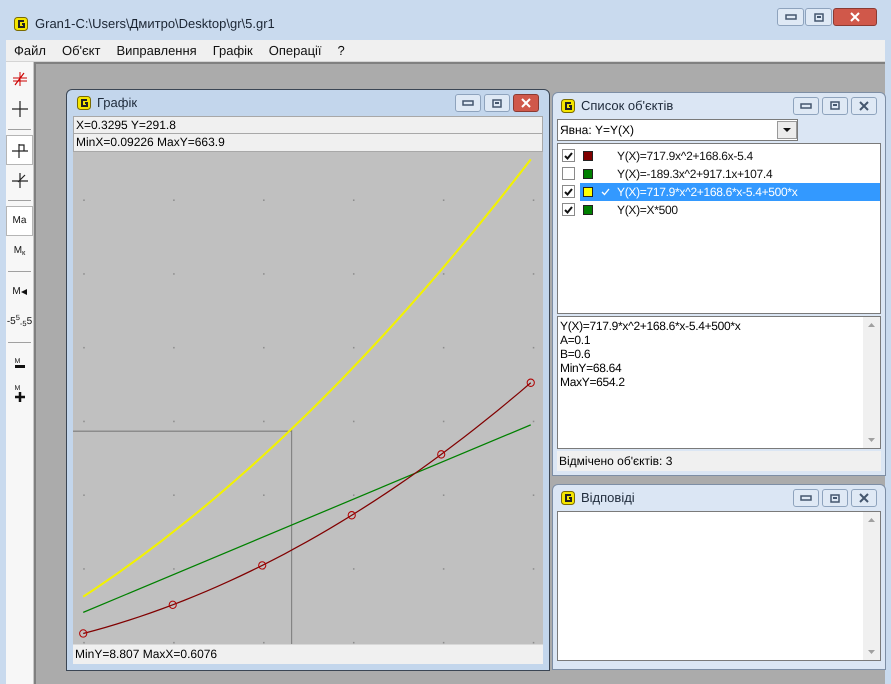  What do you see at coordinates (627, 106) in the screenshot?
I see `window-title: Список об'єктів` at bounding box center [627, 106].